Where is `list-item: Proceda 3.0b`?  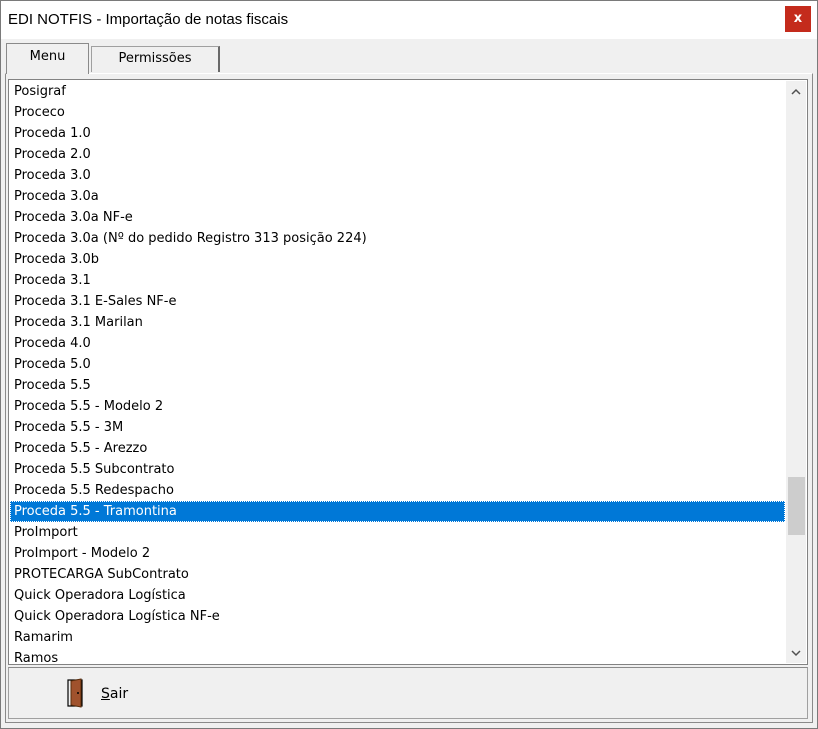 list-item: Proceda 3.0b is located at coordinates (397, 259).